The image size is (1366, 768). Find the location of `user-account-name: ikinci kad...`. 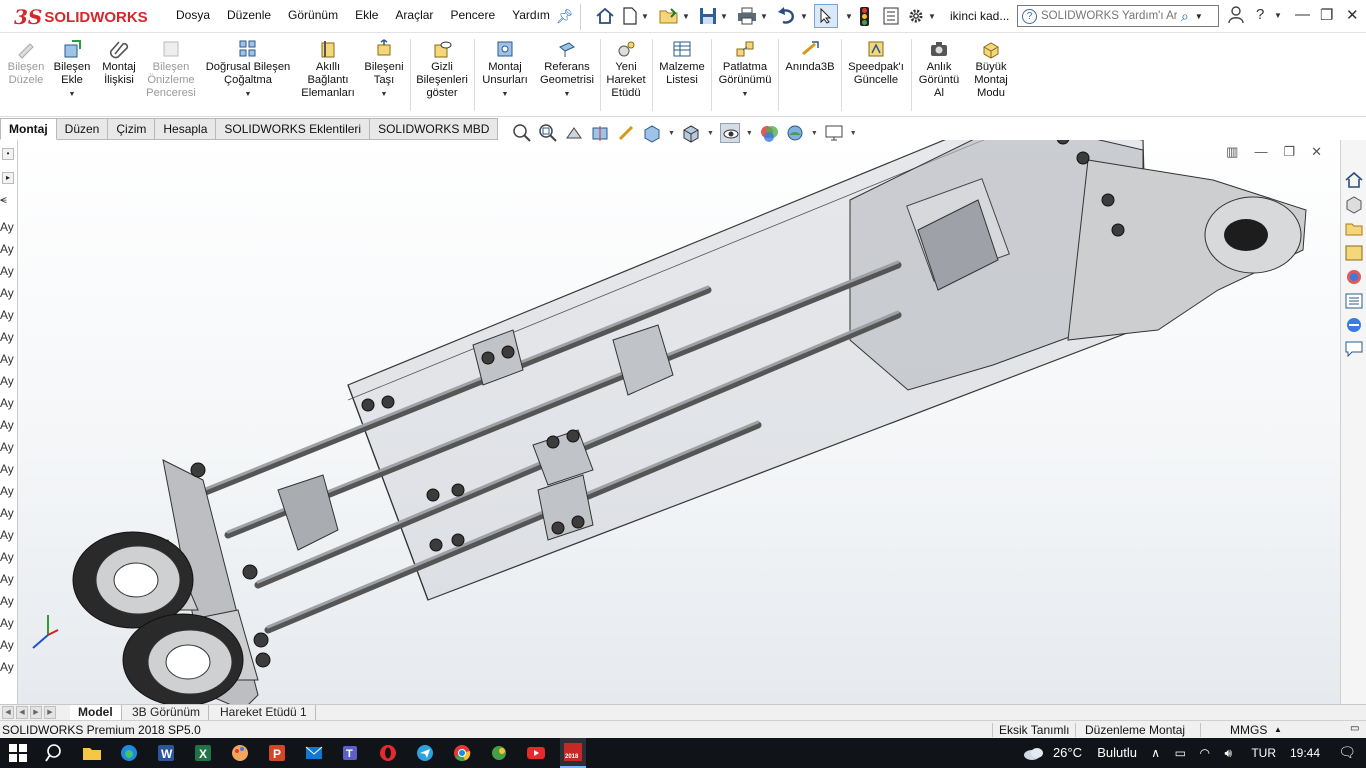

user-account-name: ikinci kad... is located at coordinates (979, 16).